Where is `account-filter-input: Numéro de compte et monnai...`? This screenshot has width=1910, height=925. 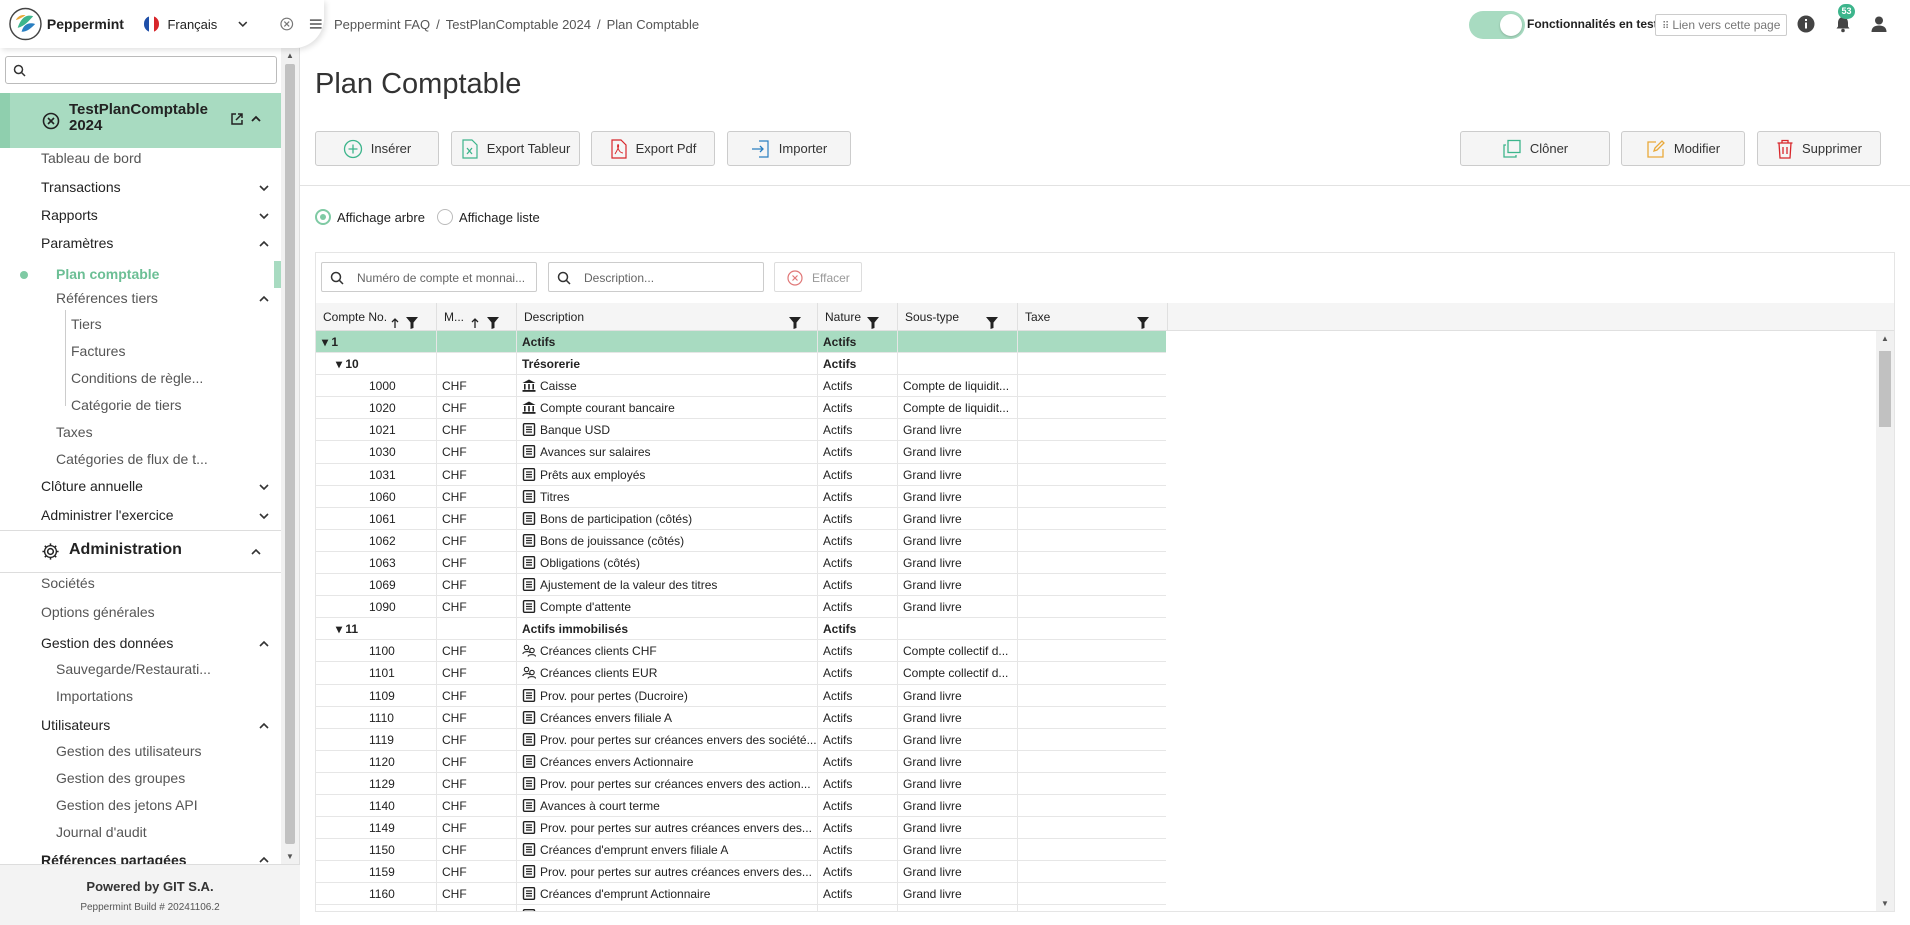
account-filter-input: Numéro de compte et monnai... is located at coordinates (429, 277).